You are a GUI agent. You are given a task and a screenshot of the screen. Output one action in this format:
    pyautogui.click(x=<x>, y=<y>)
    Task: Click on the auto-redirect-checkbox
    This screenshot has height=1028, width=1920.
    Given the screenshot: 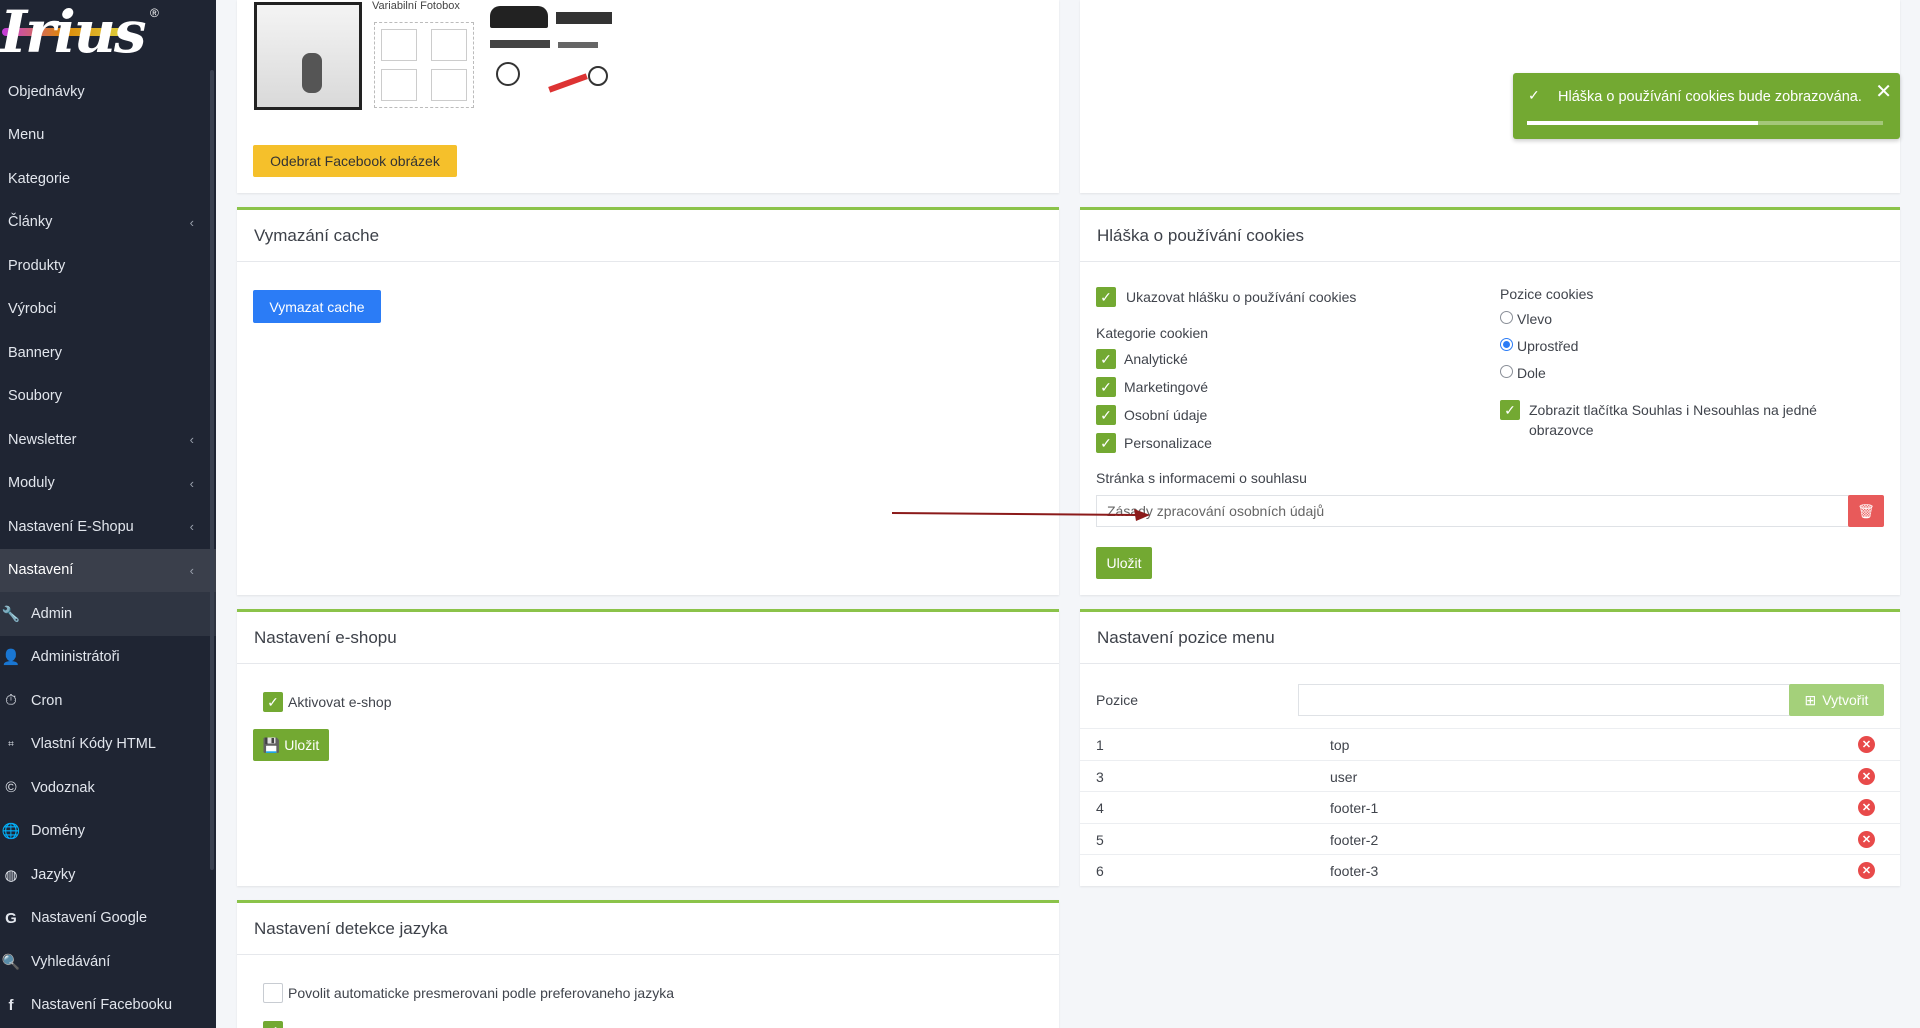 What is the action you would take?
    pyautogui.click(x=273, y=993)
    